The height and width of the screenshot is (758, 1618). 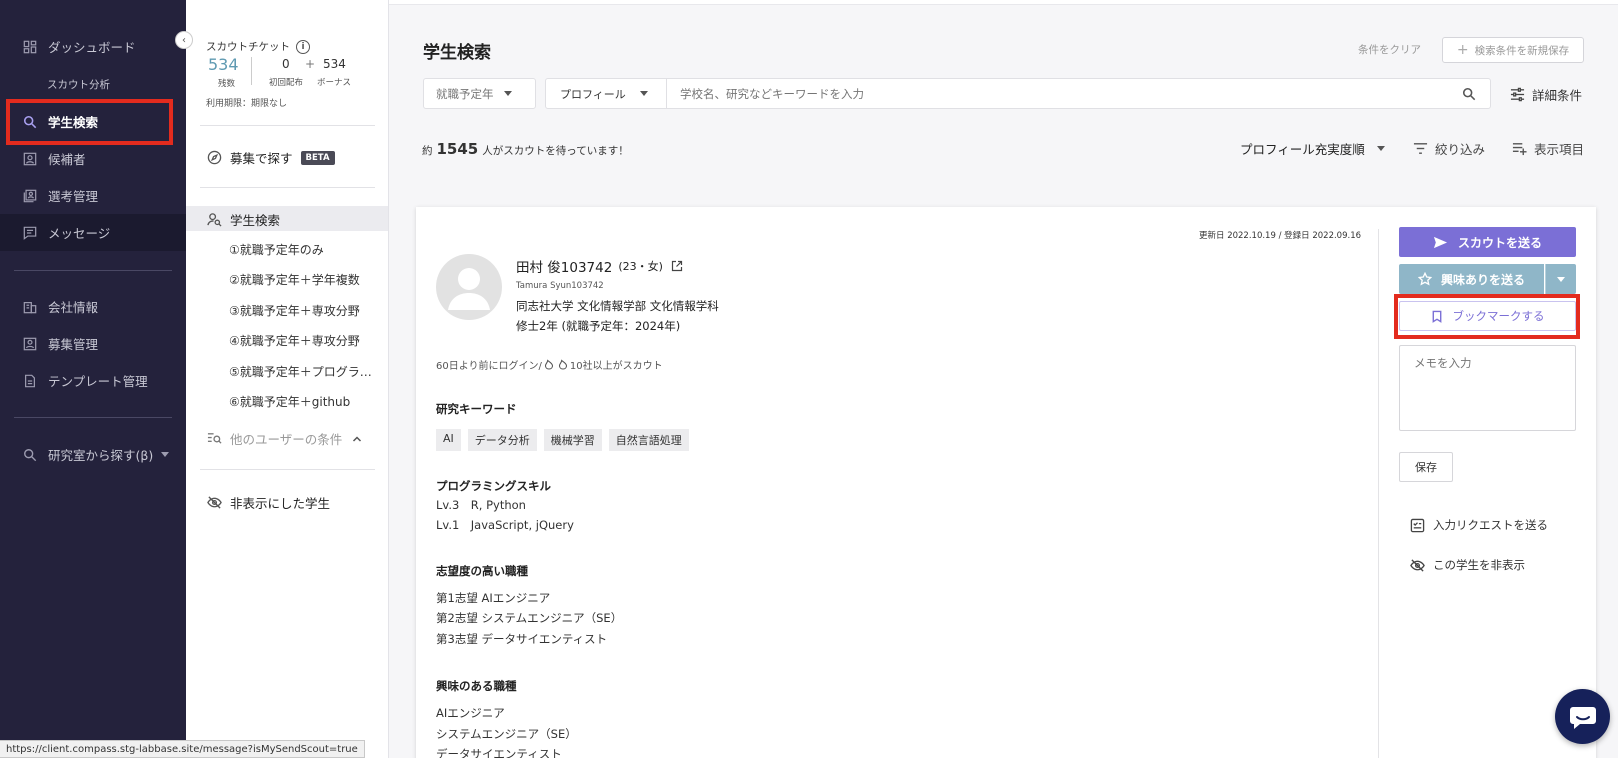 I want to click on skill-line: Lv.1 JavaScript, jQuery, so click(x=505, y=525).